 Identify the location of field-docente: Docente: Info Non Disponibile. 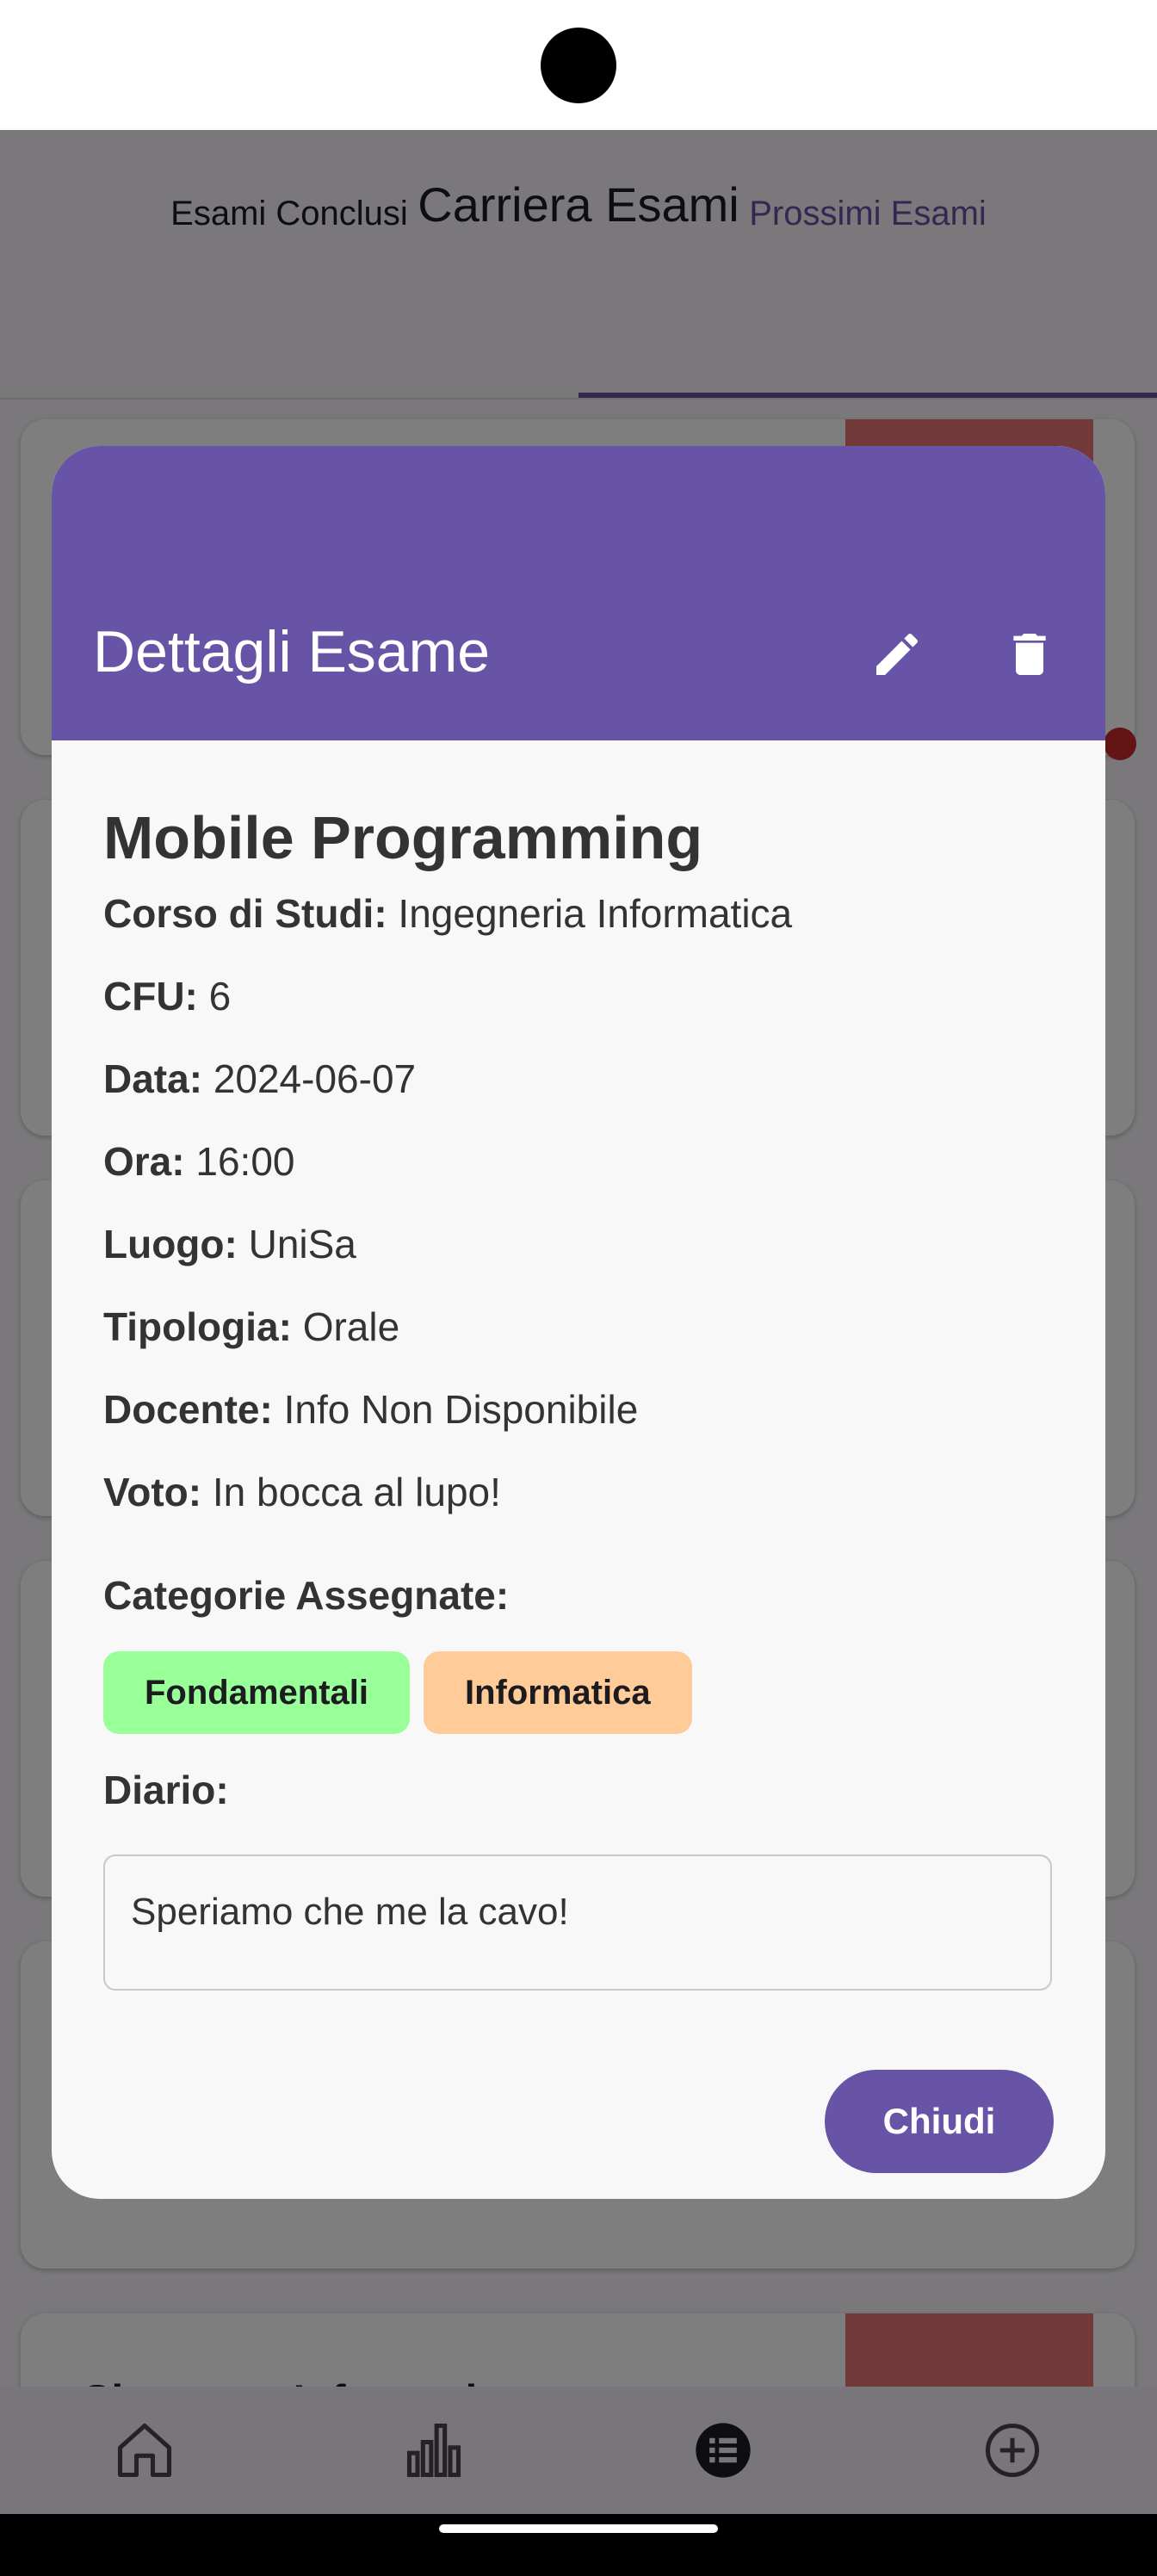
(370, 1410).